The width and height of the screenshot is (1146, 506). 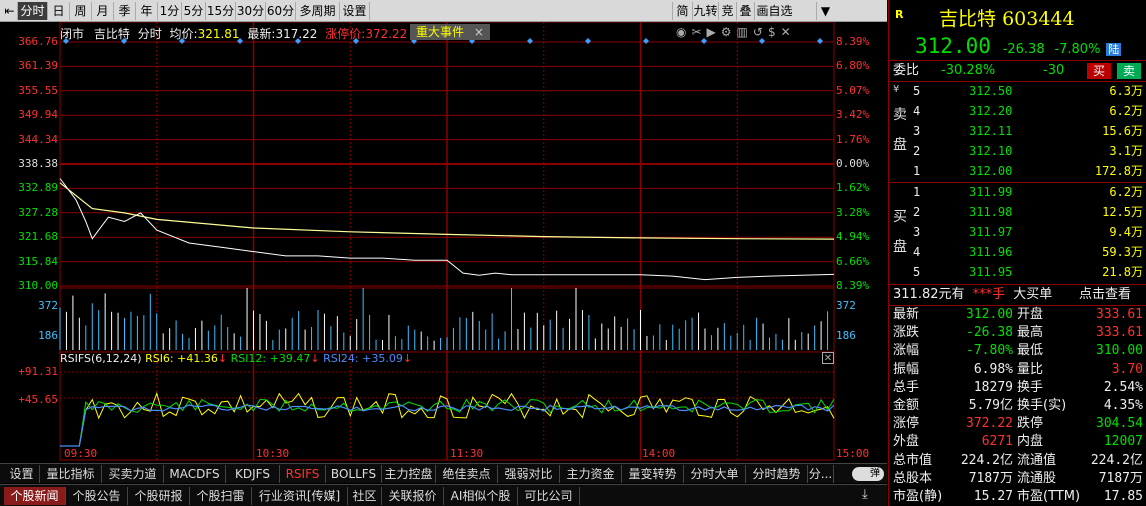 I want to click on period-tab-label: 30分, so click(x=250, y=11).